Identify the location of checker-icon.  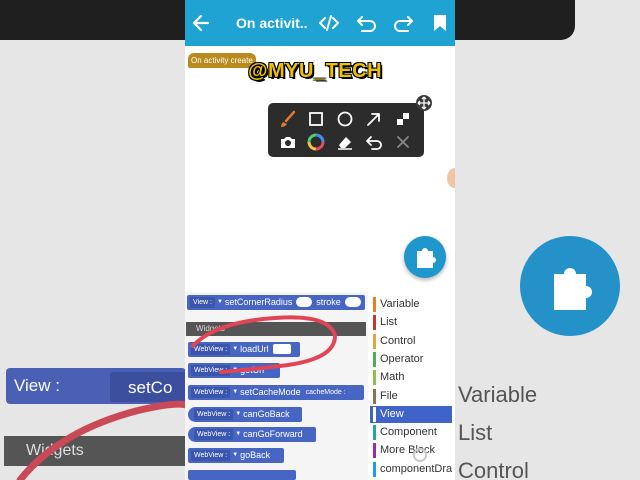
(403, 119).